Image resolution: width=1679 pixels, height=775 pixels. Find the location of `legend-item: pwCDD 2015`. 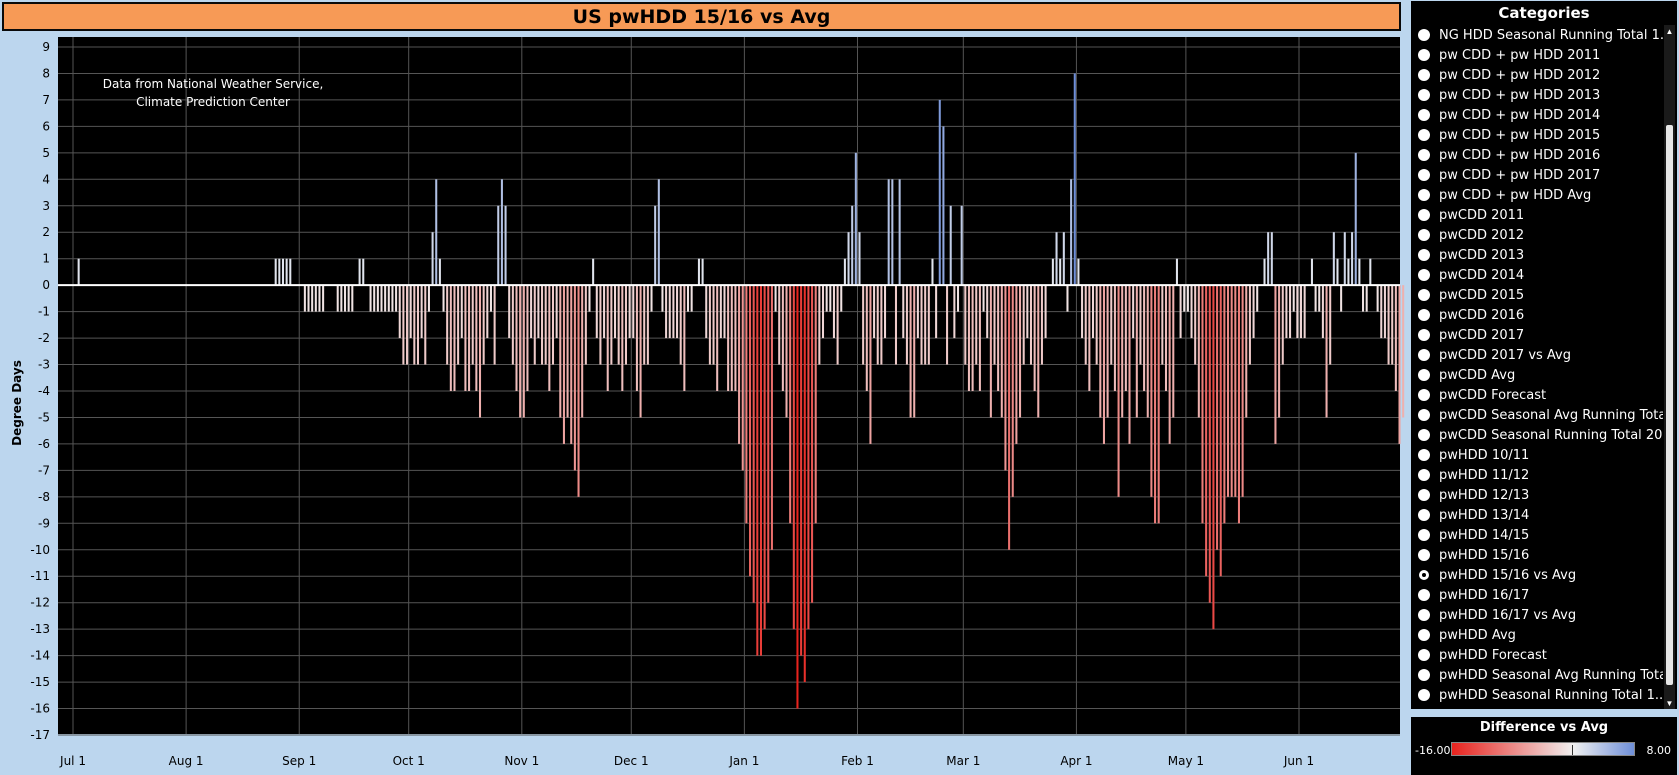

legend-item: pwCDD 2015 is located at coordinates (1537, 295).